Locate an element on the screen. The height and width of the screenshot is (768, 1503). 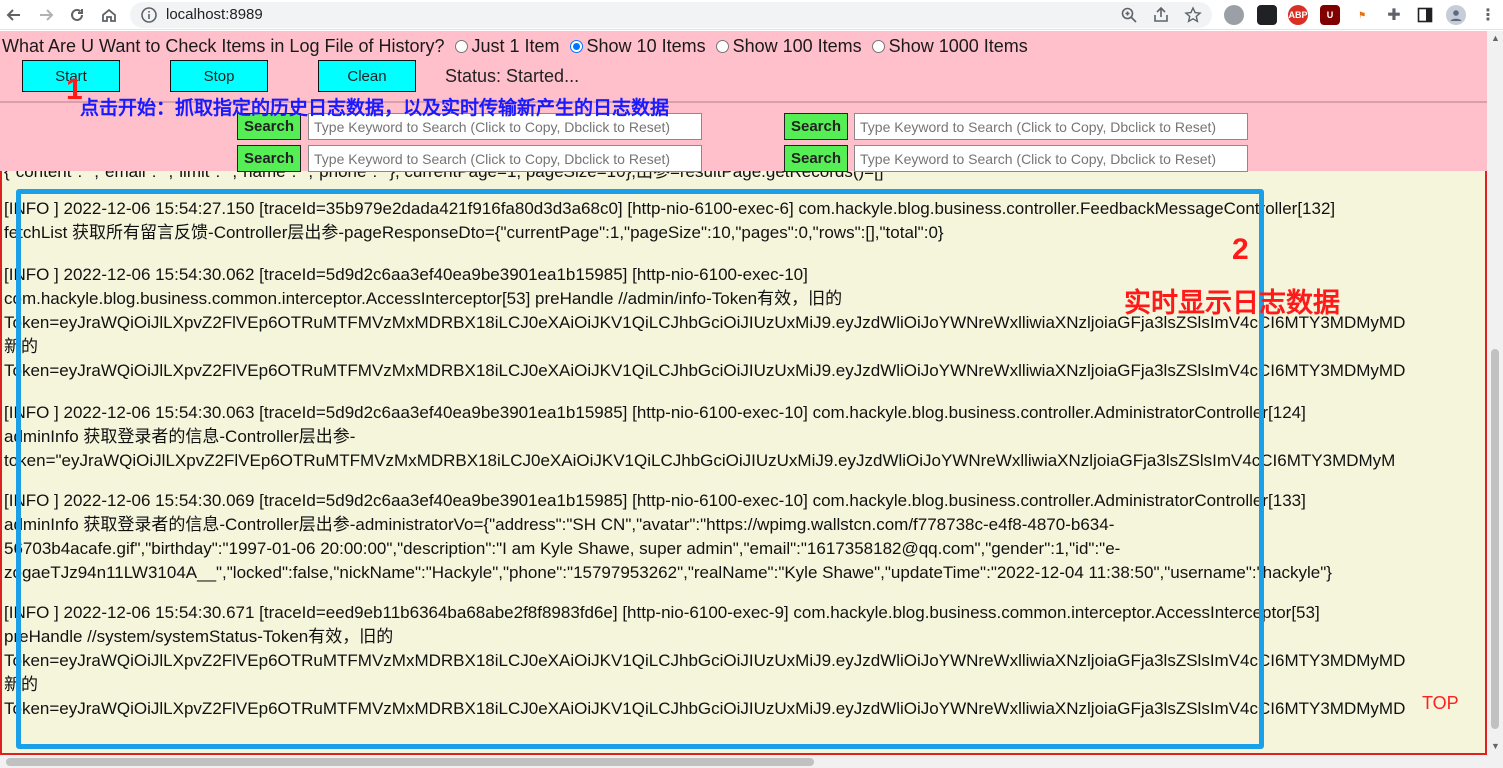
annotation-number-2: 2 is located at coordinates (1240, 249).